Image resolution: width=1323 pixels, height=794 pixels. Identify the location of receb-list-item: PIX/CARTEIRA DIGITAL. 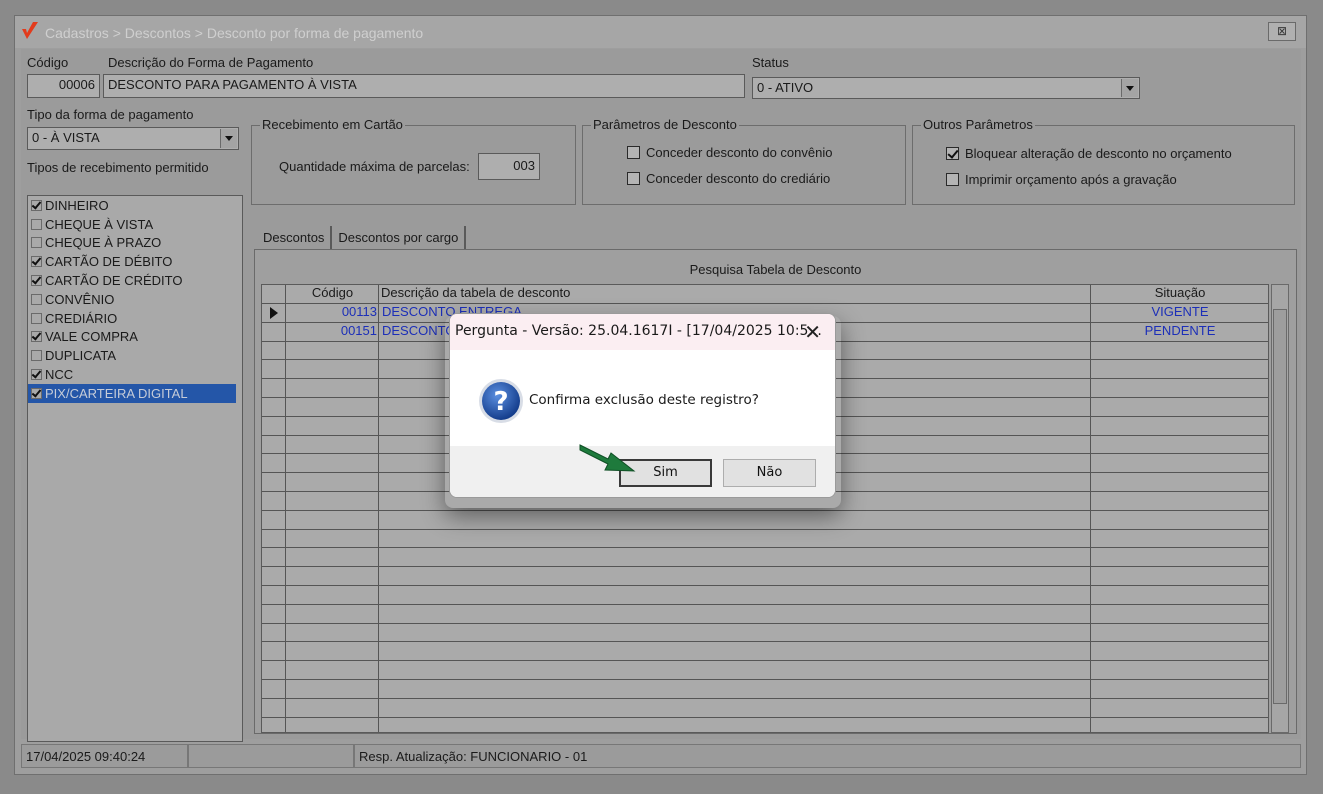
(132, 393).